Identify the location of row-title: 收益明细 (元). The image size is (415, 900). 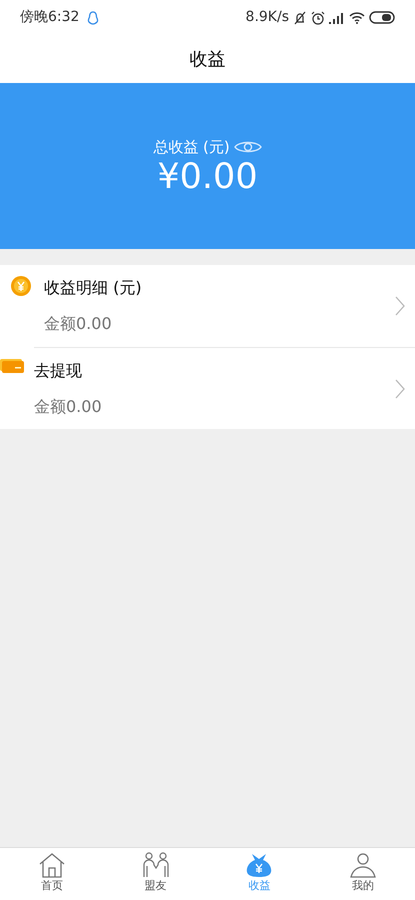
(93, 288).